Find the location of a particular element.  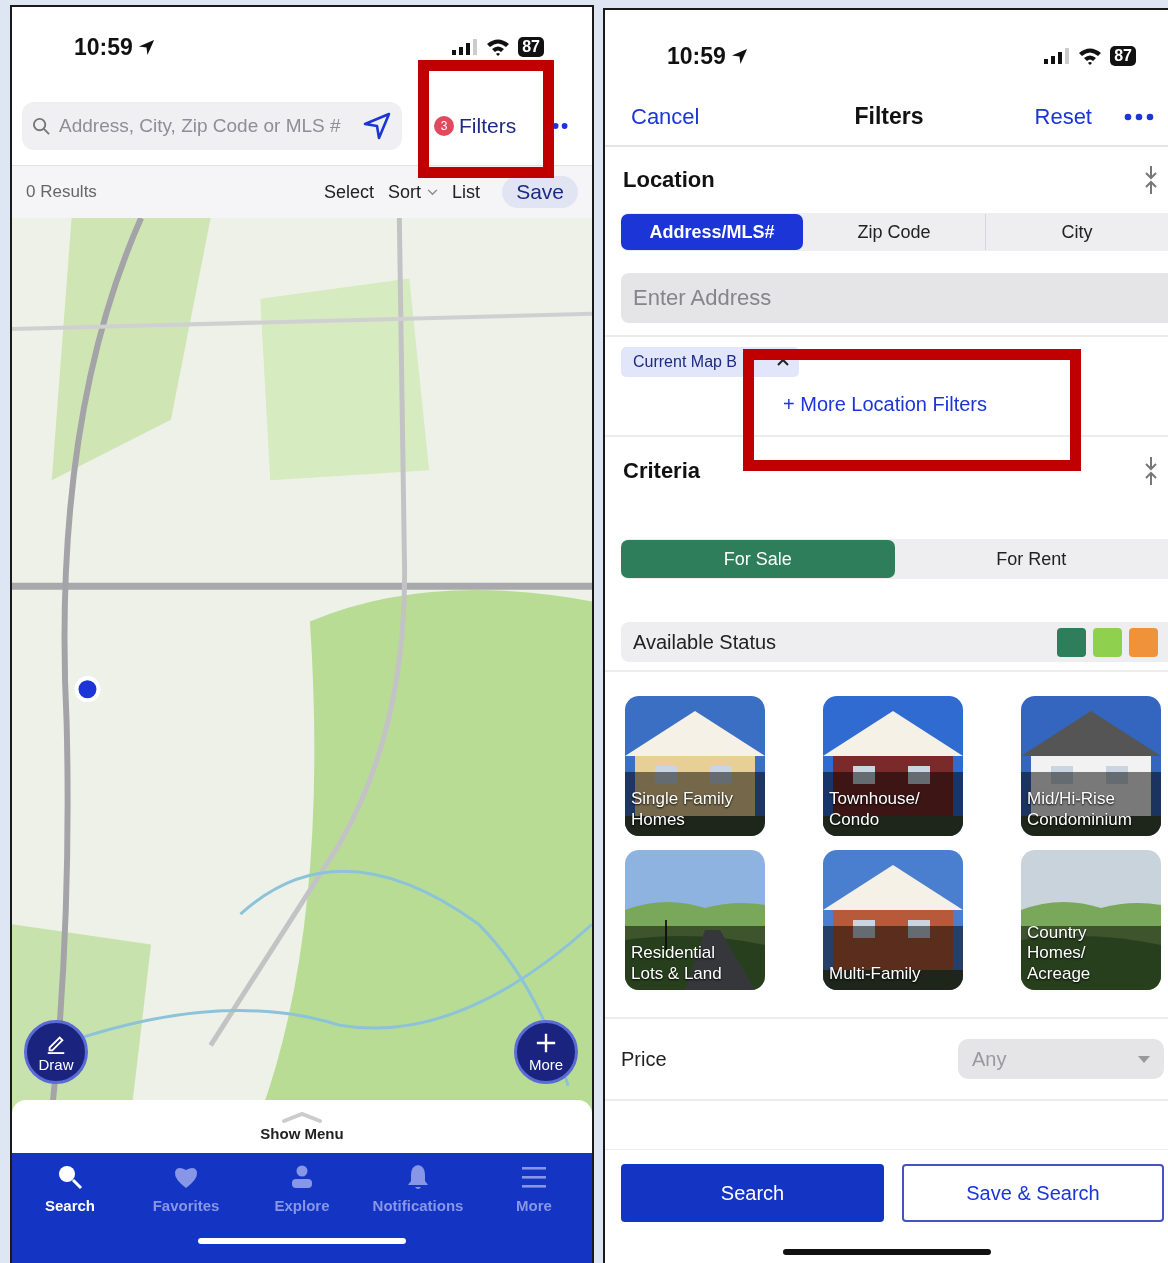

screen-title: Filters is located at coordinates (889, 116).